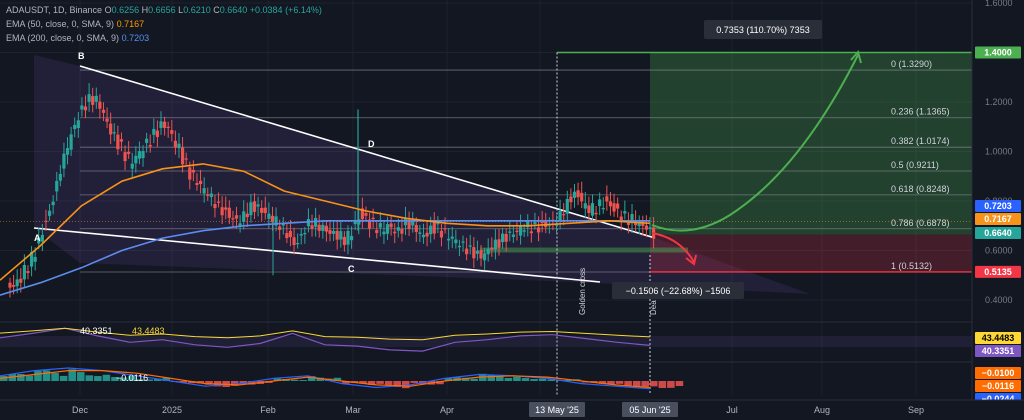 The height and width of the screenshot is (420, 1024). What do you see at coordinates (920, 223) in the screenshot?
I see `fib-label-5: 0.786 (0.6878)` at bounding box center [920, 223].